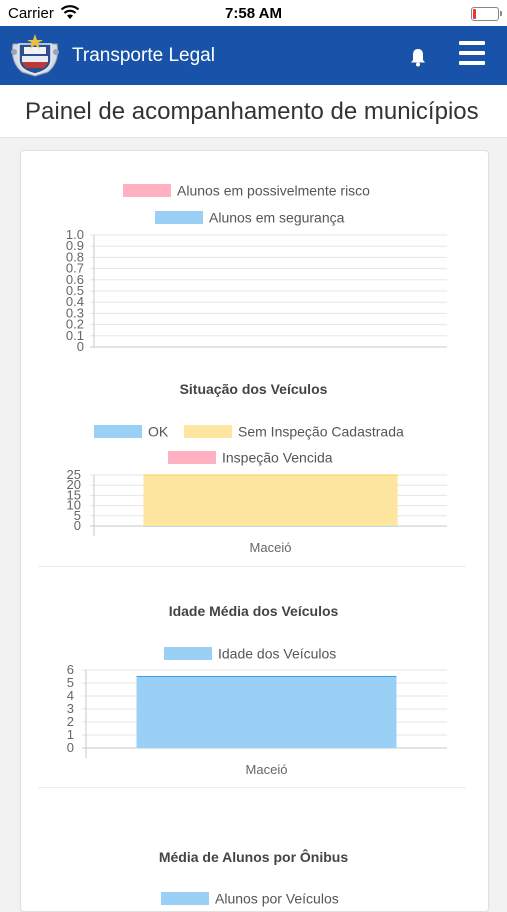 The width and height of the screenshot is (507, 912). I want to click on legend-item-students-per-bus: Alunos por Veículos, so click(250, 898).